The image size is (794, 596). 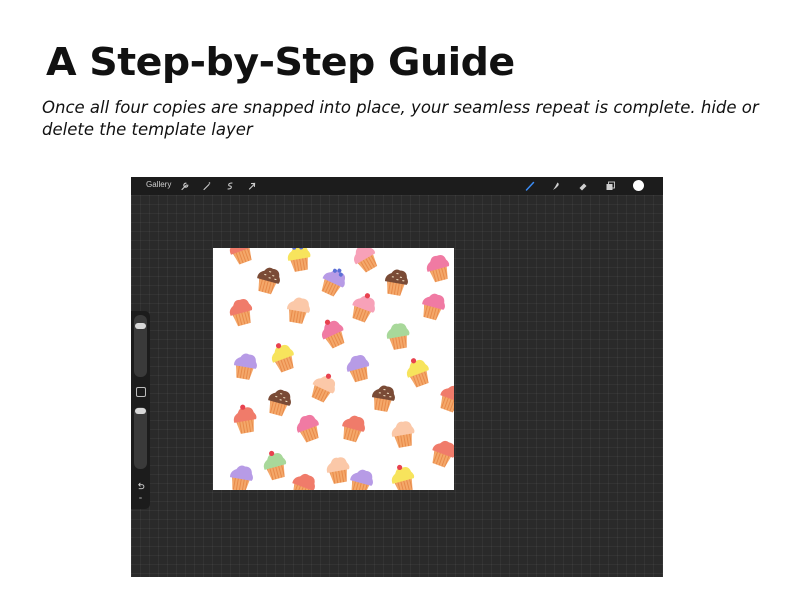 What do you see at coordinates (583, 186) in the screenshot?
I see `eraser-icon` at bounding box center [583, 186].